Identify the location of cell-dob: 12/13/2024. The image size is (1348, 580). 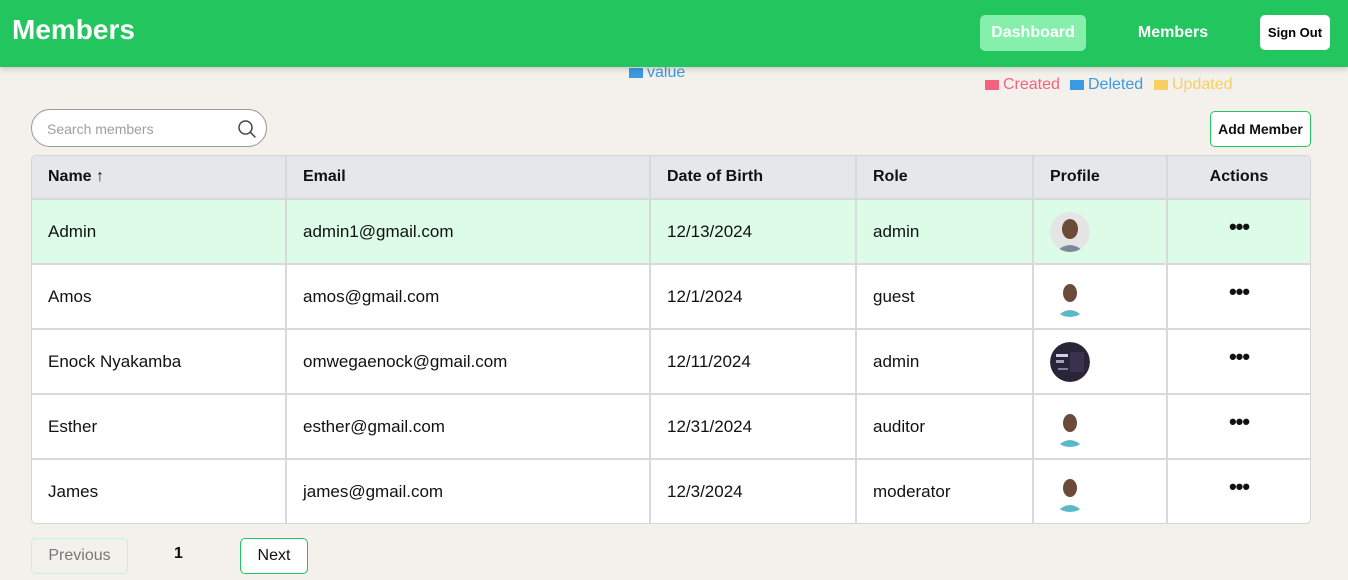
(752, 231).